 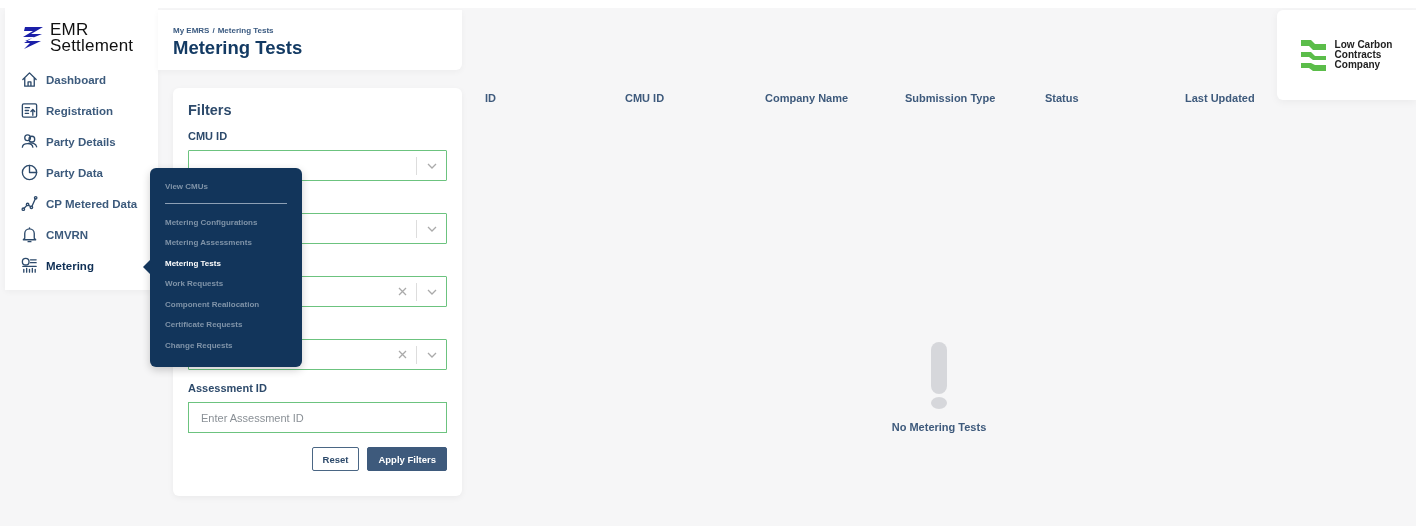 I want to click on column-header: ID, so click(x=491, y=98).